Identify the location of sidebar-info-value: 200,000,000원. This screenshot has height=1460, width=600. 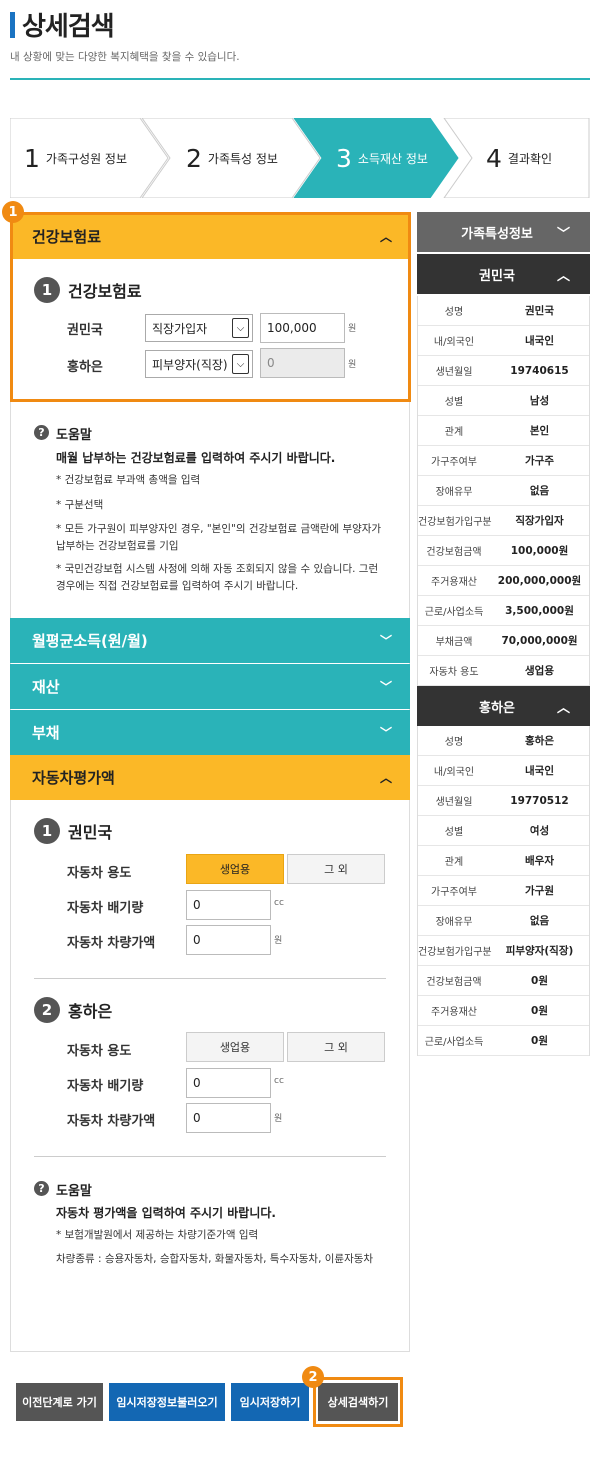
(539, 581).